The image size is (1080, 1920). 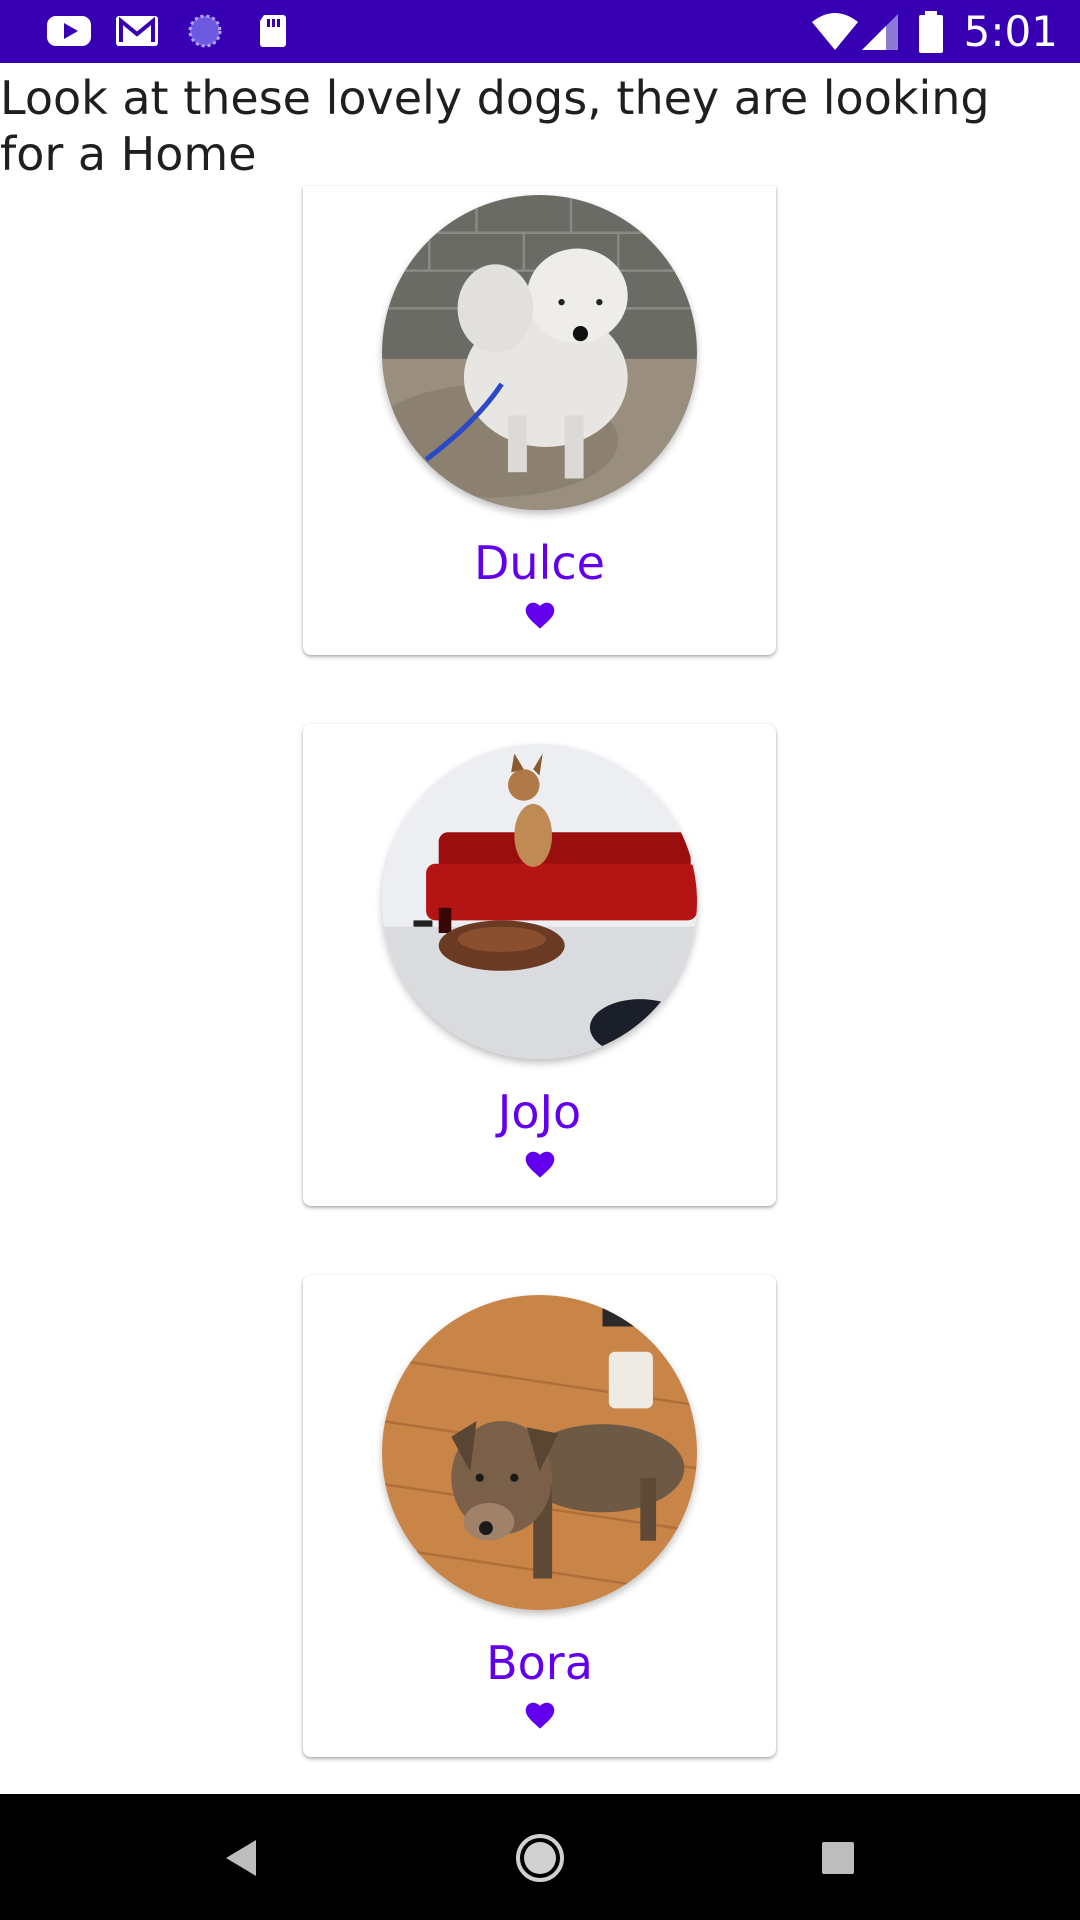 I want to click on dog-name: Dulce, so click(x=539, y=563).